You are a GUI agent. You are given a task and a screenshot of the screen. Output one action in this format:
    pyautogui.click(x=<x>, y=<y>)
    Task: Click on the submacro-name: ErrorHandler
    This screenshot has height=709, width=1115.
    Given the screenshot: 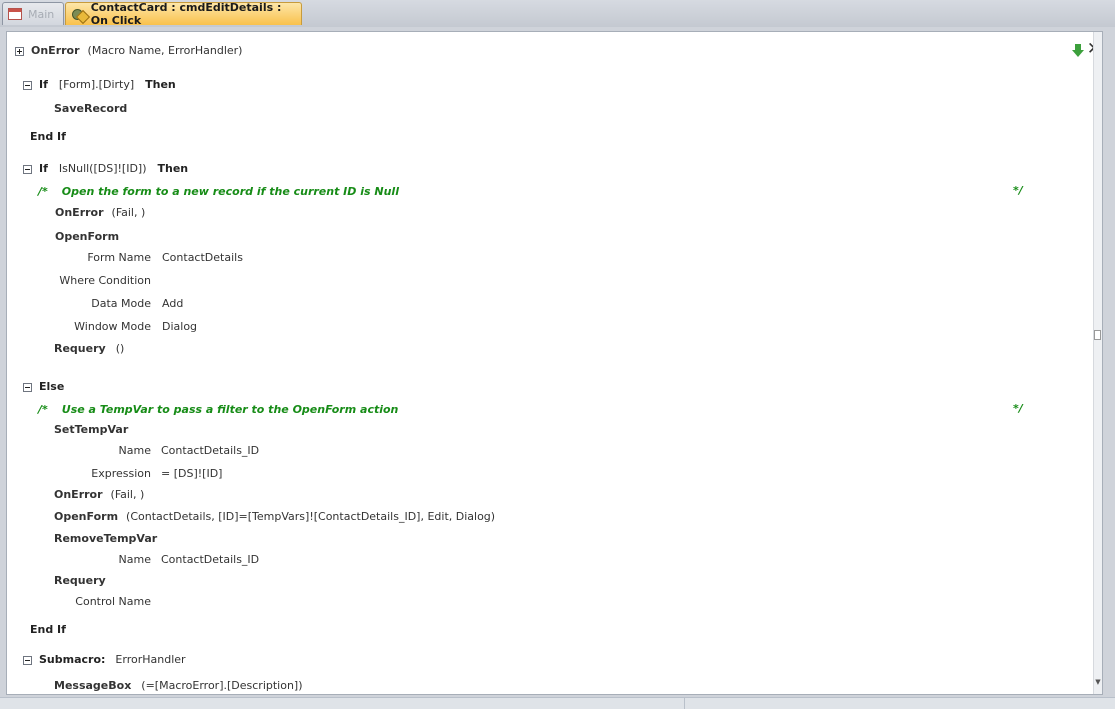 What is the action you would take?
    pyautogui.click(x=150, y=659)
    